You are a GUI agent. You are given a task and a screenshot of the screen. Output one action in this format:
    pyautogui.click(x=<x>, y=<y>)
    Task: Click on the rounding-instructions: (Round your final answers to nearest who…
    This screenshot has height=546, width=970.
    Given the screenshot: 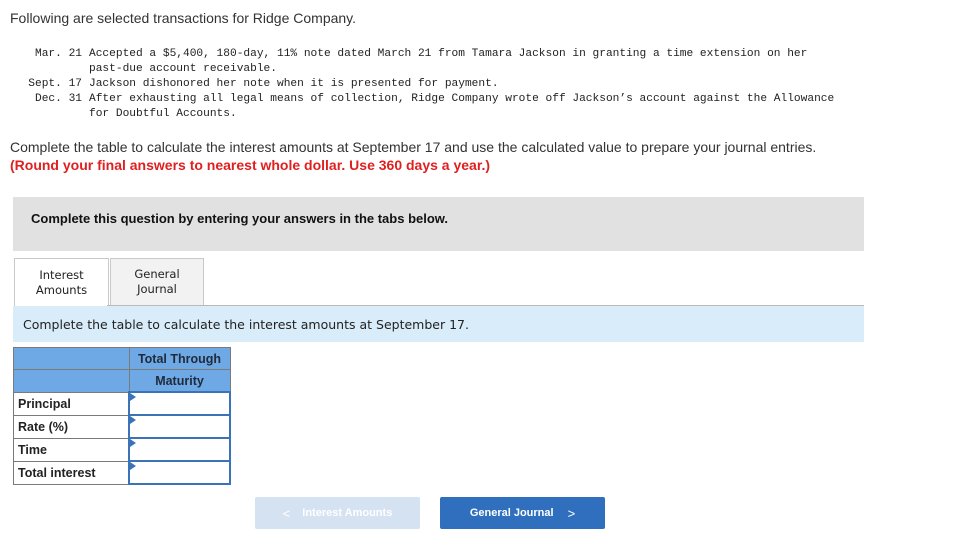 What is the action you would take?
    pyautogui.click(x=250, y=165)
    